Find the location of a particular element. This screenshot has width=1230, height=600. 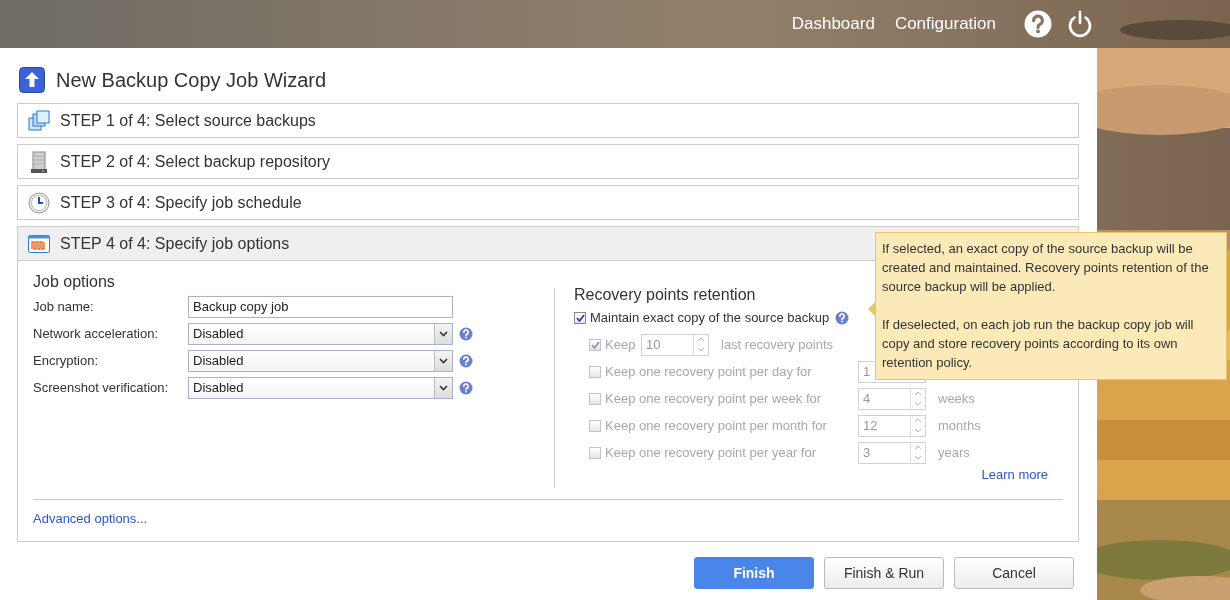

checkbox-label: Keep one recovery point per year for is located at coordinates (711, 452).